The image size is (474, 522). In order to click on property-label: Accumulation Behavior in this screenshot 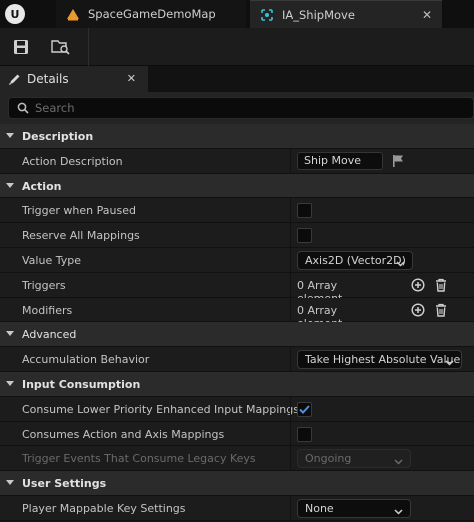, I will do `click(86, 360)`.